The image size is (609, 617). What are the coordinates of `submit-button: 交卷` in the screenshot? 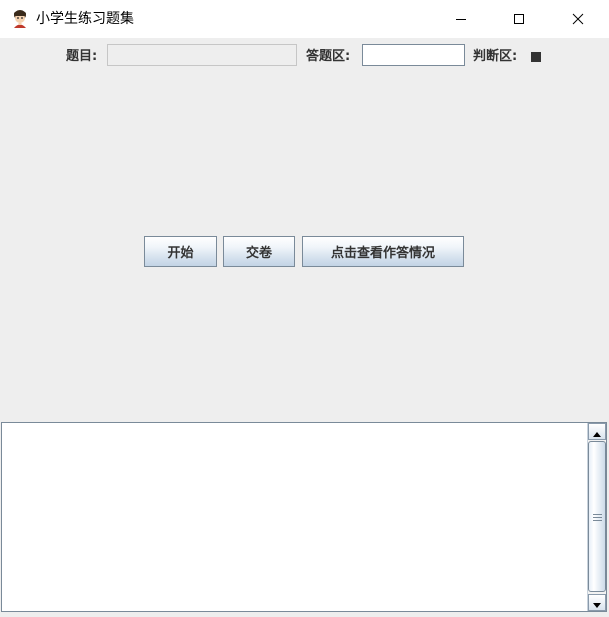 It's located at (259, 251).